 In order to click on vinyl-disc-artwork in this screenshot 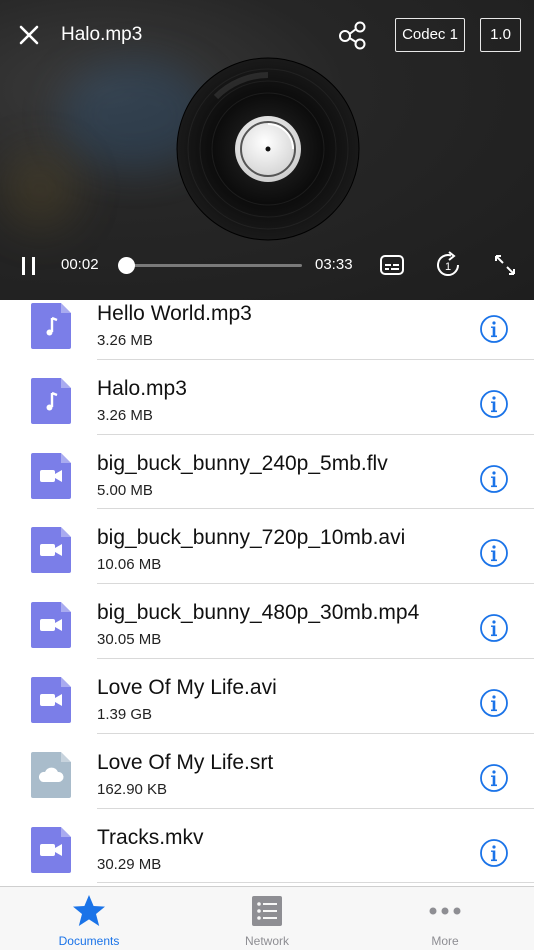, I will do `click(268, 149)`.